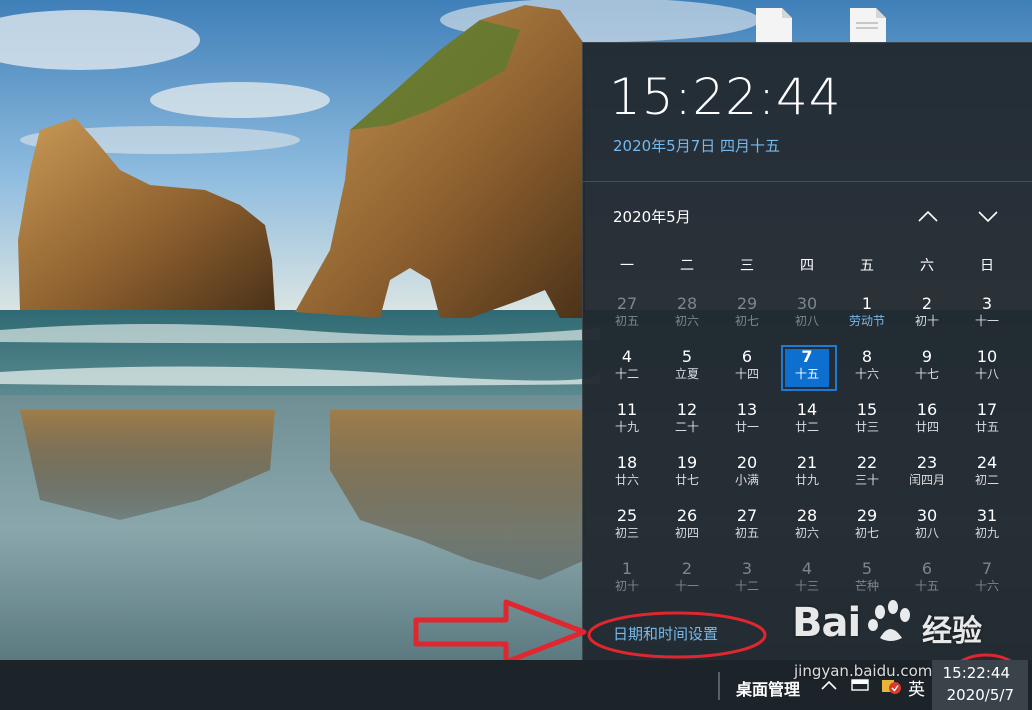 This screenshot has height=710, width=1032. Describe the element at coordinates (986, 427) in the screenshot. I see `day-lunar-label: 廿五` at that location.